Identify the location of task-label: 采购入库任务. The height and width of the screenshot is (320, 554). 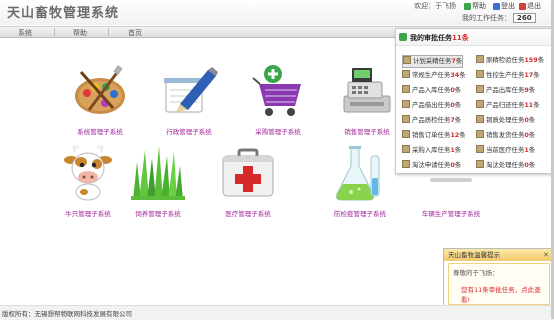
(431, 150).